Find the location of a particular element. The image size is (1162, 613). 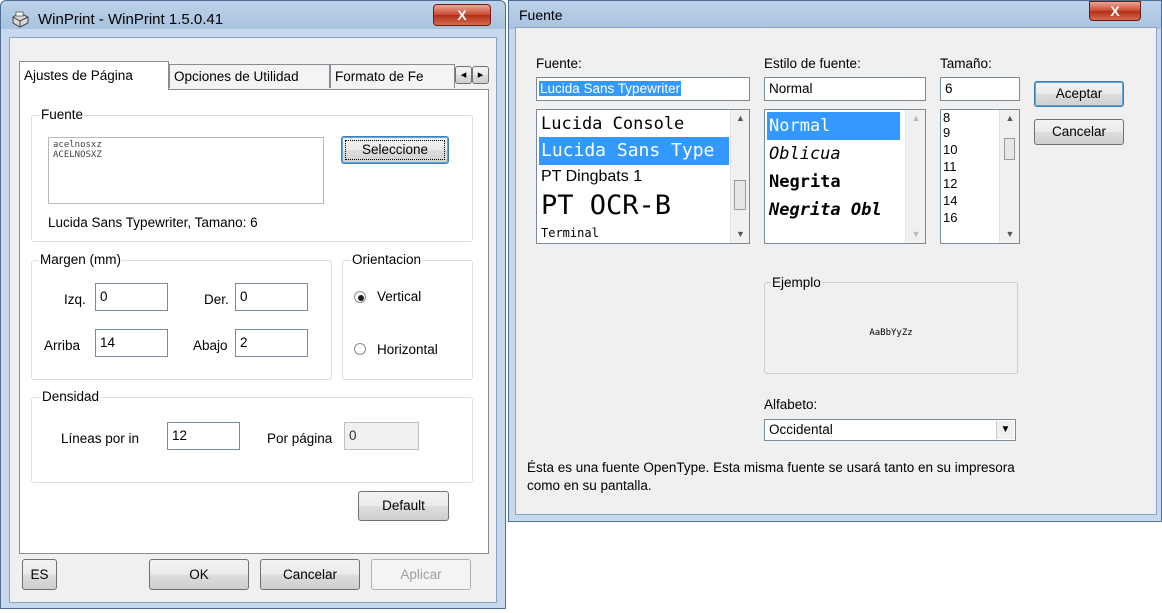

size-item: 10 is located at coordinates (950, 149).